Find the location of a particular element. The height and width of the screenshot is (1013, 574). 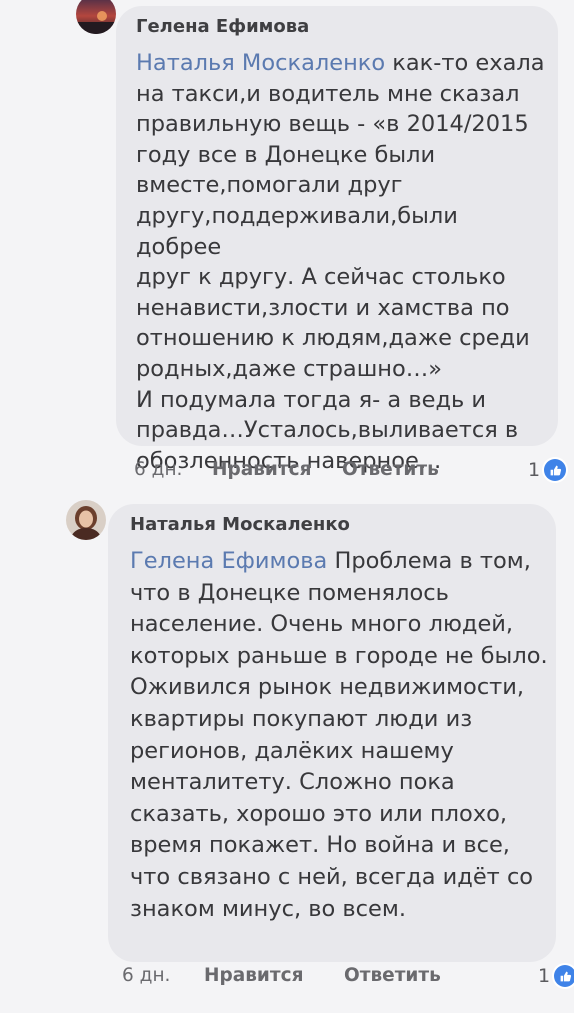

comment-author: Наталья Москаленко is located at coordinates (339, 525).